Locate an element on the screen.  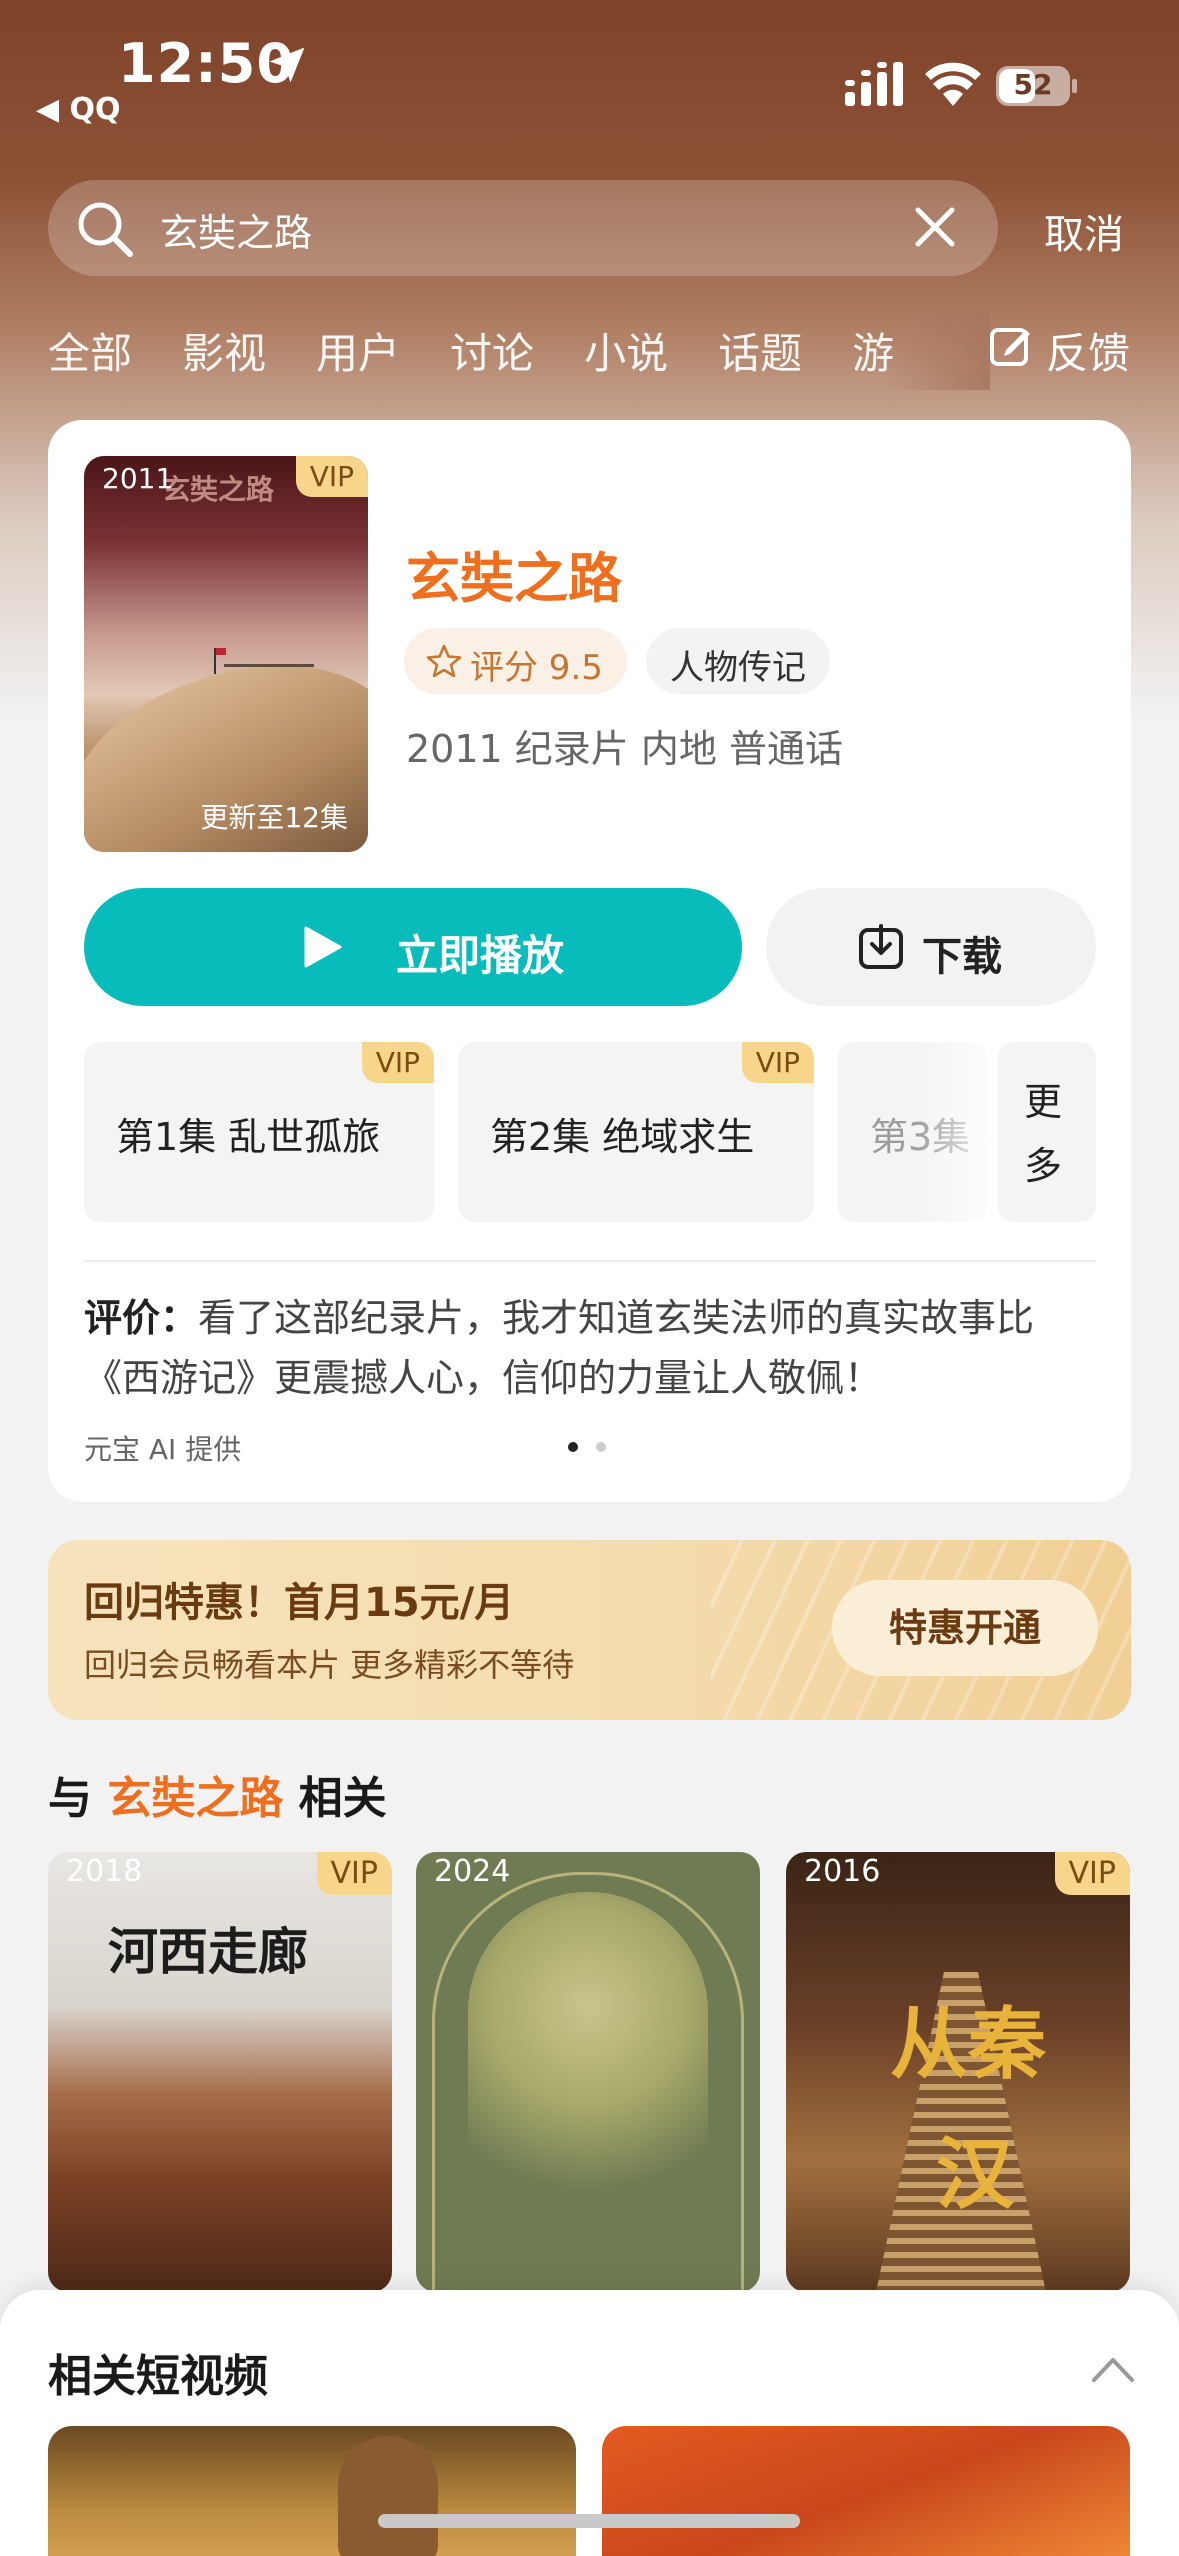
search-icon is located at coordinates (105, 229).